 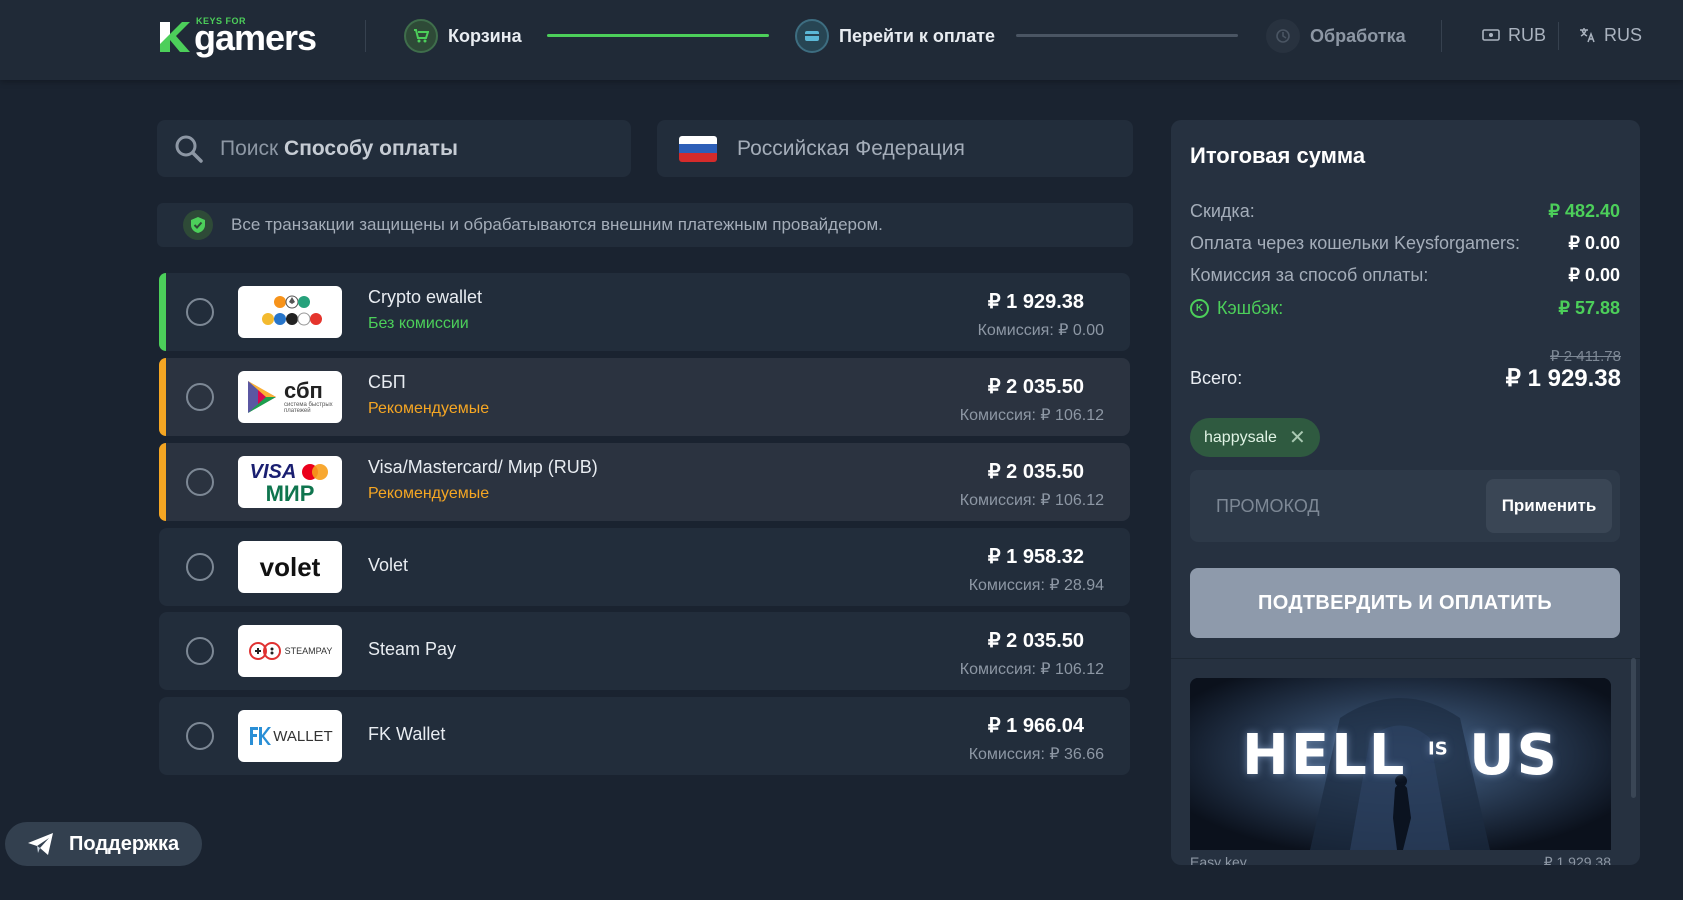 I want to click on game-cover-image: HELL IS US, so click(x=1400, y=764).